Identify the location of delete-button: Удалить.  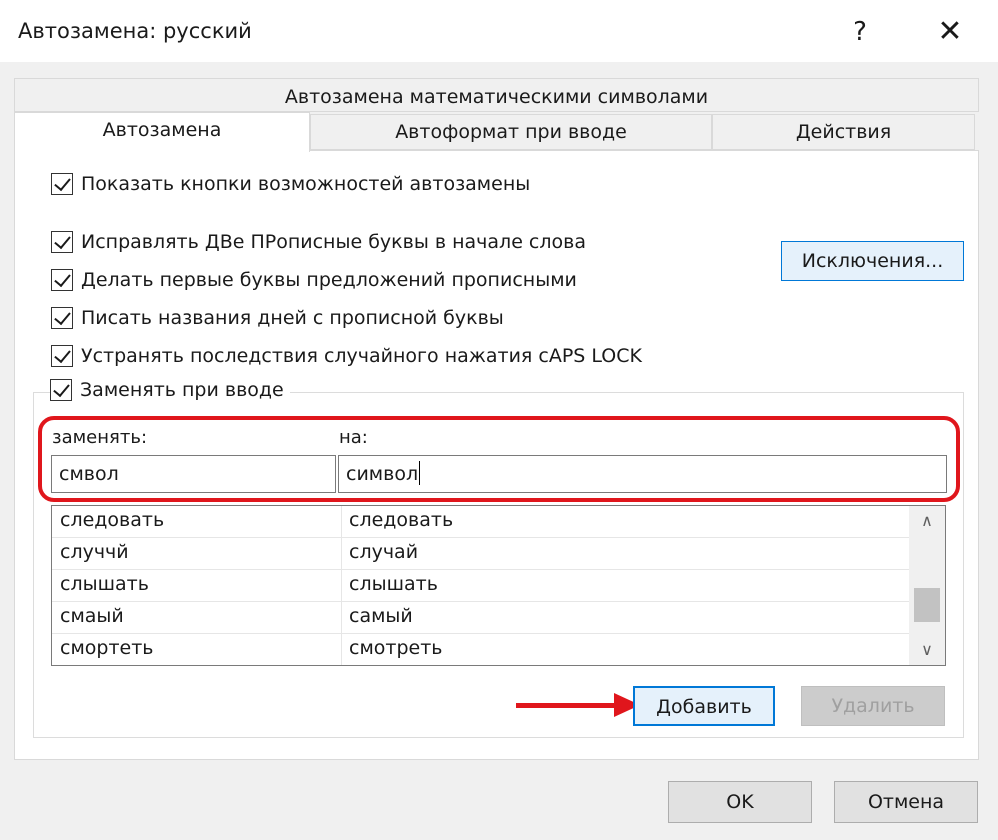
(873, 706).